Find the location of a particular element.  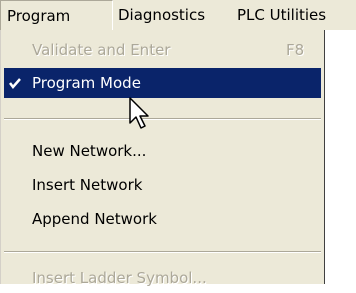

menu-bar: Program Diagnostics PLC Utilities is located at coordinates (178, 15).